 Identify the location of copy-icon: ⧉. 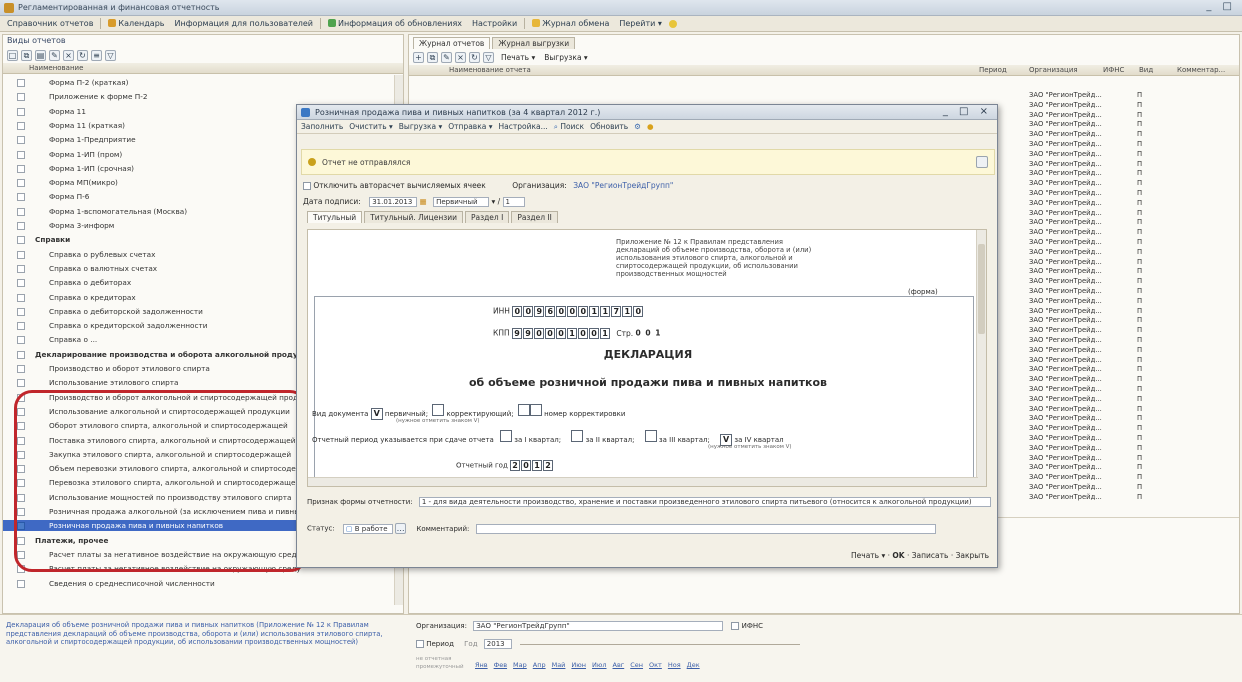
(432, 57).